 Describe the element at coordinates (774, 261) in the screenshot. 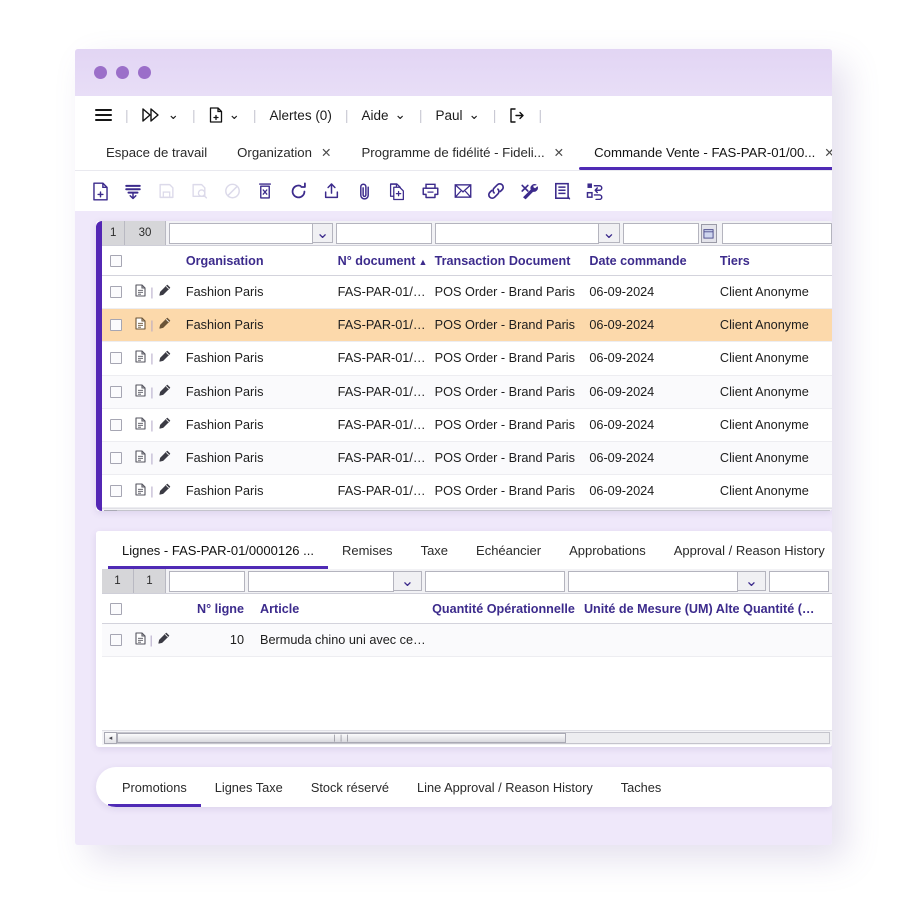

I see `column-header-tiers: Tiers` at that location.